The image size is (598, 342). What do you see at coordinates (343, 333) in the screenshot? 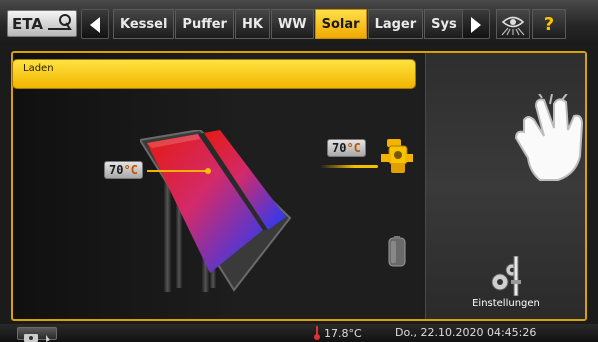
I see `outdoor-temp-value: 17.8°C` at bounding box center [343, 333].